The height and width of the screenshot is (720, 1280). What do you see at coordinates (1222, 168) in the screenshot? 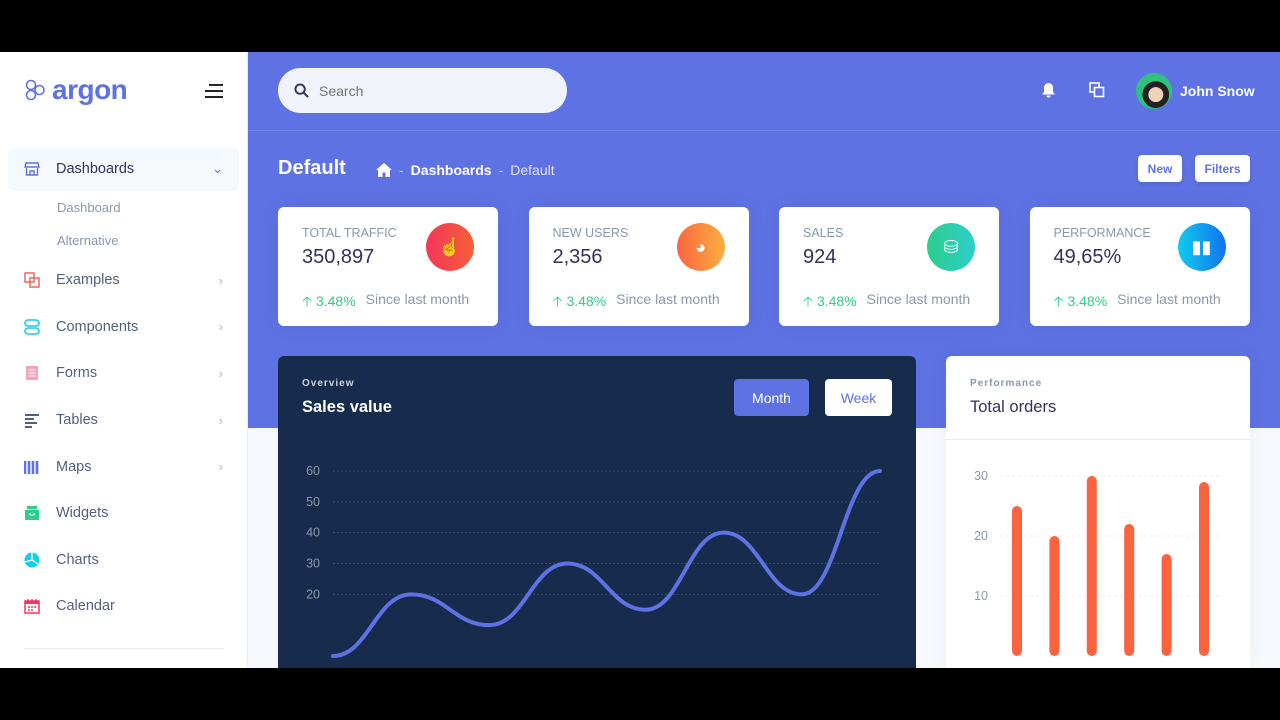
I see `filters-button: Filters` at bounding box center [1222, 168].